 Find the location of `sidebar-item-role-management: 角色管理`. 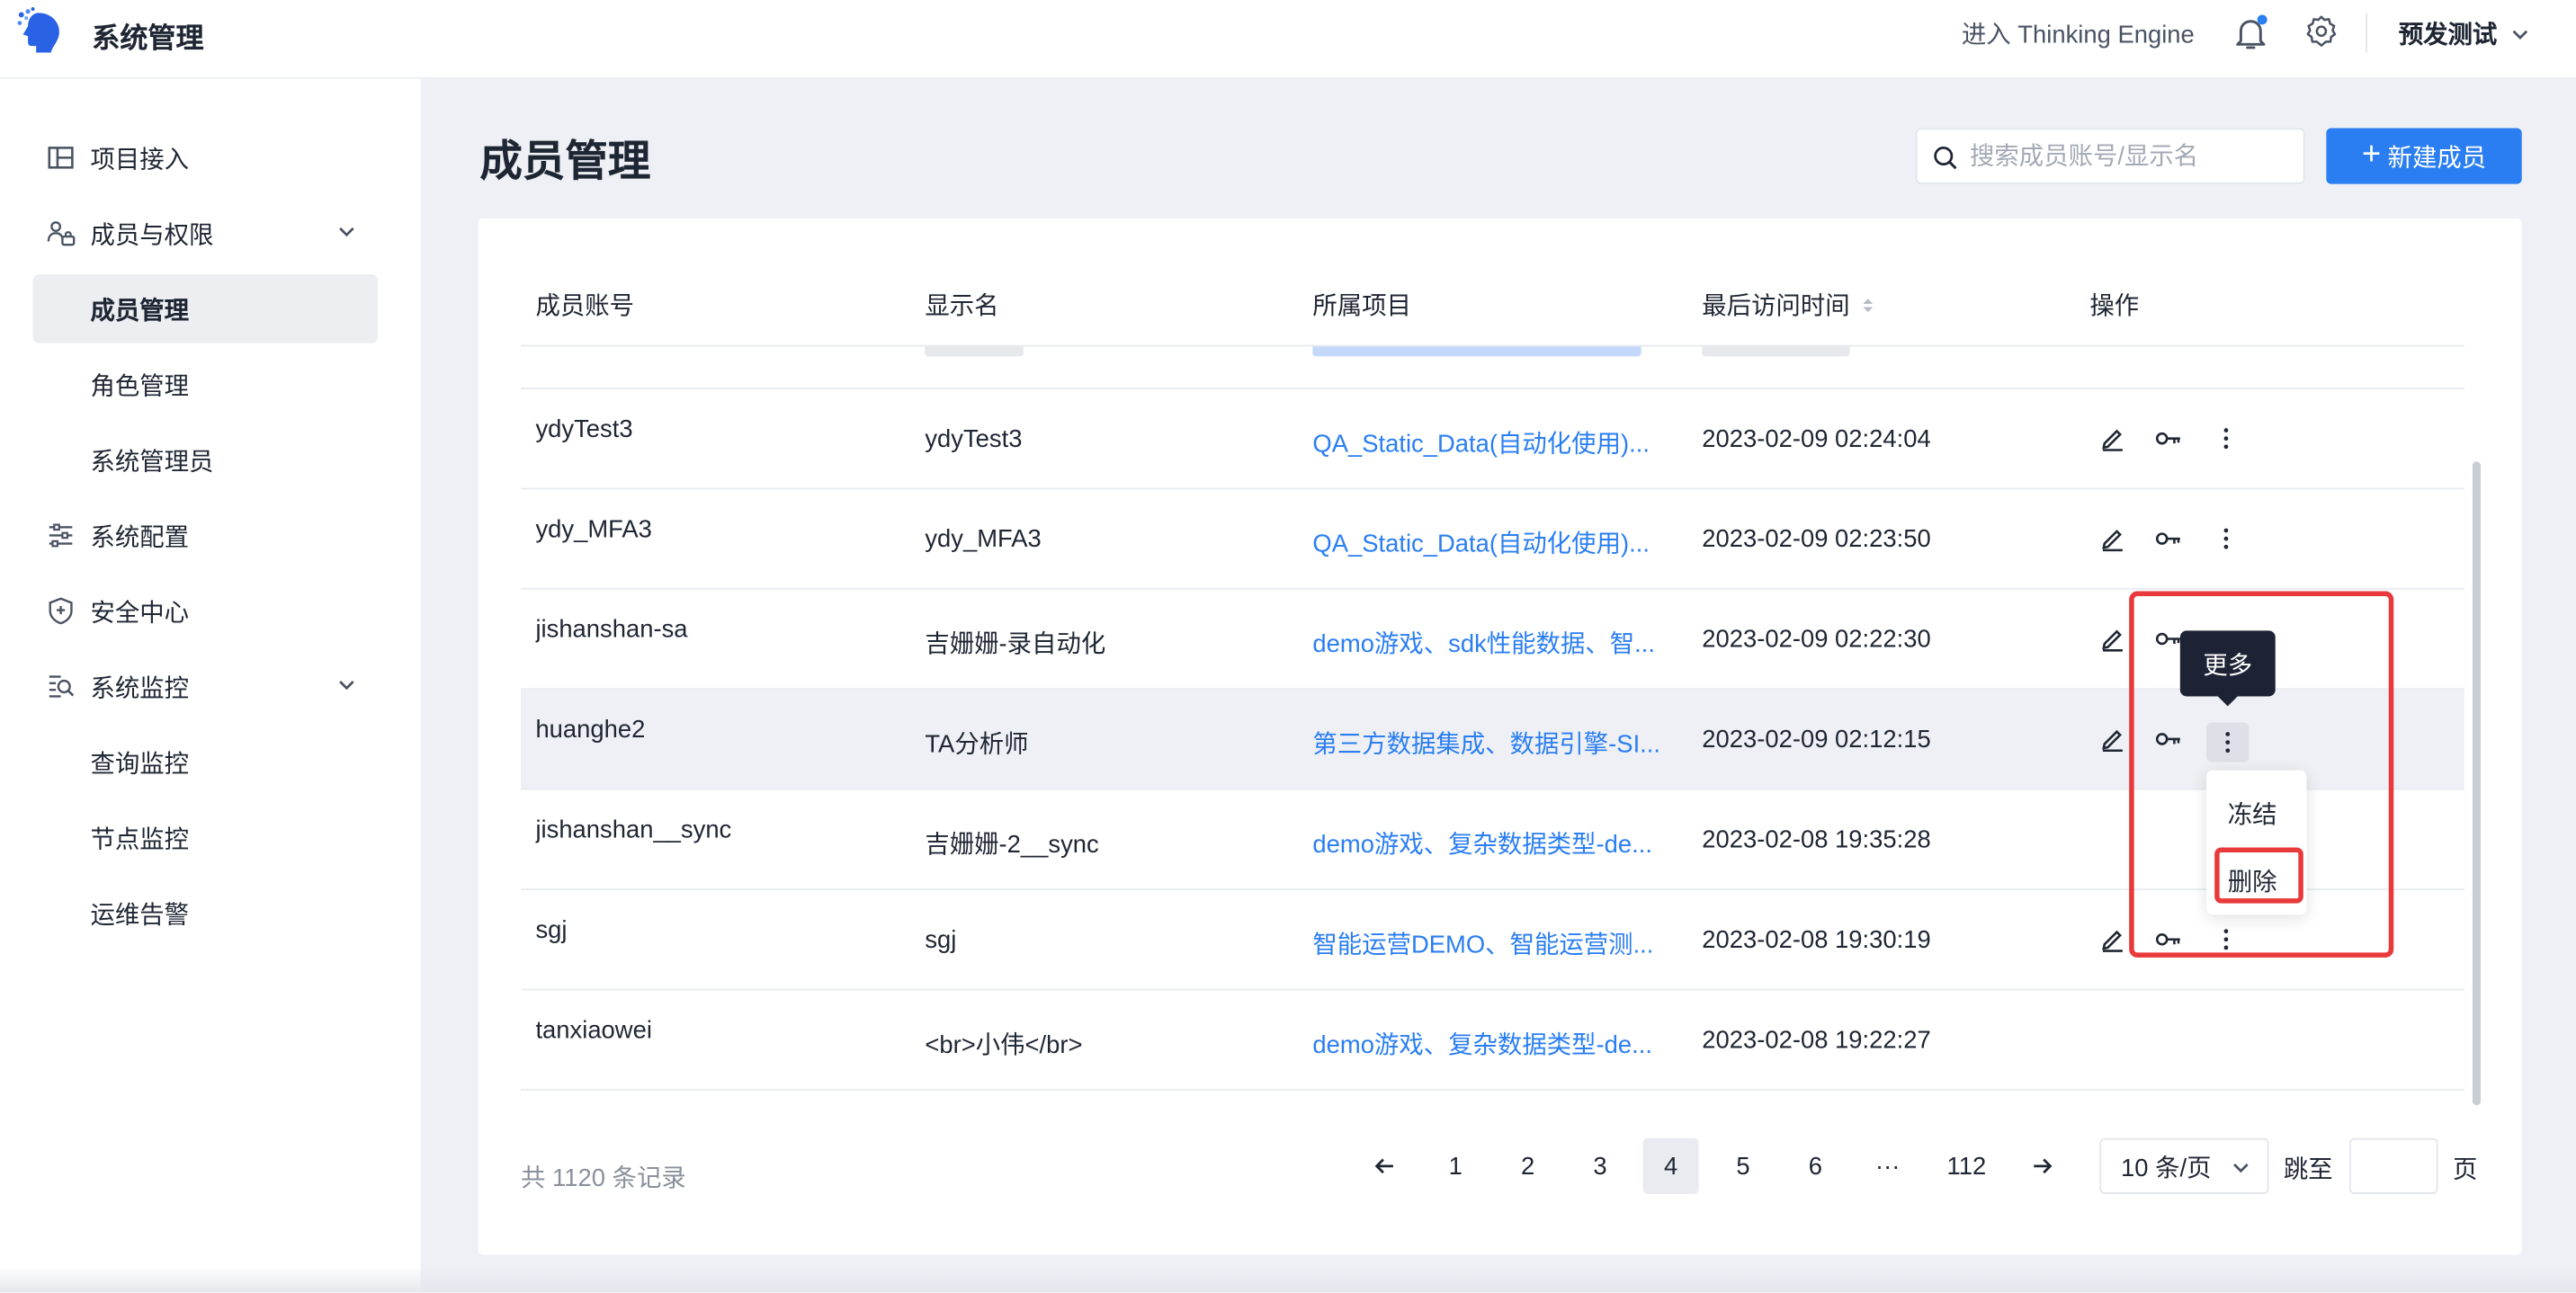

sidebar-item-role-management: 角色管理 is located at coordinates (206, 384).